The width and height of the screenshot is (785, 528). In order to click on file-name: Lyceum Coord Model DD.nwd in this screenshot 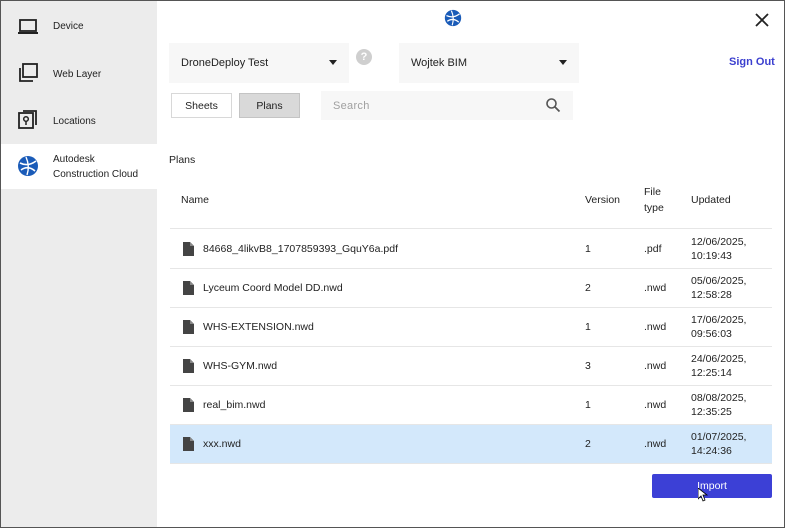, I will do `click(273, 288)`.